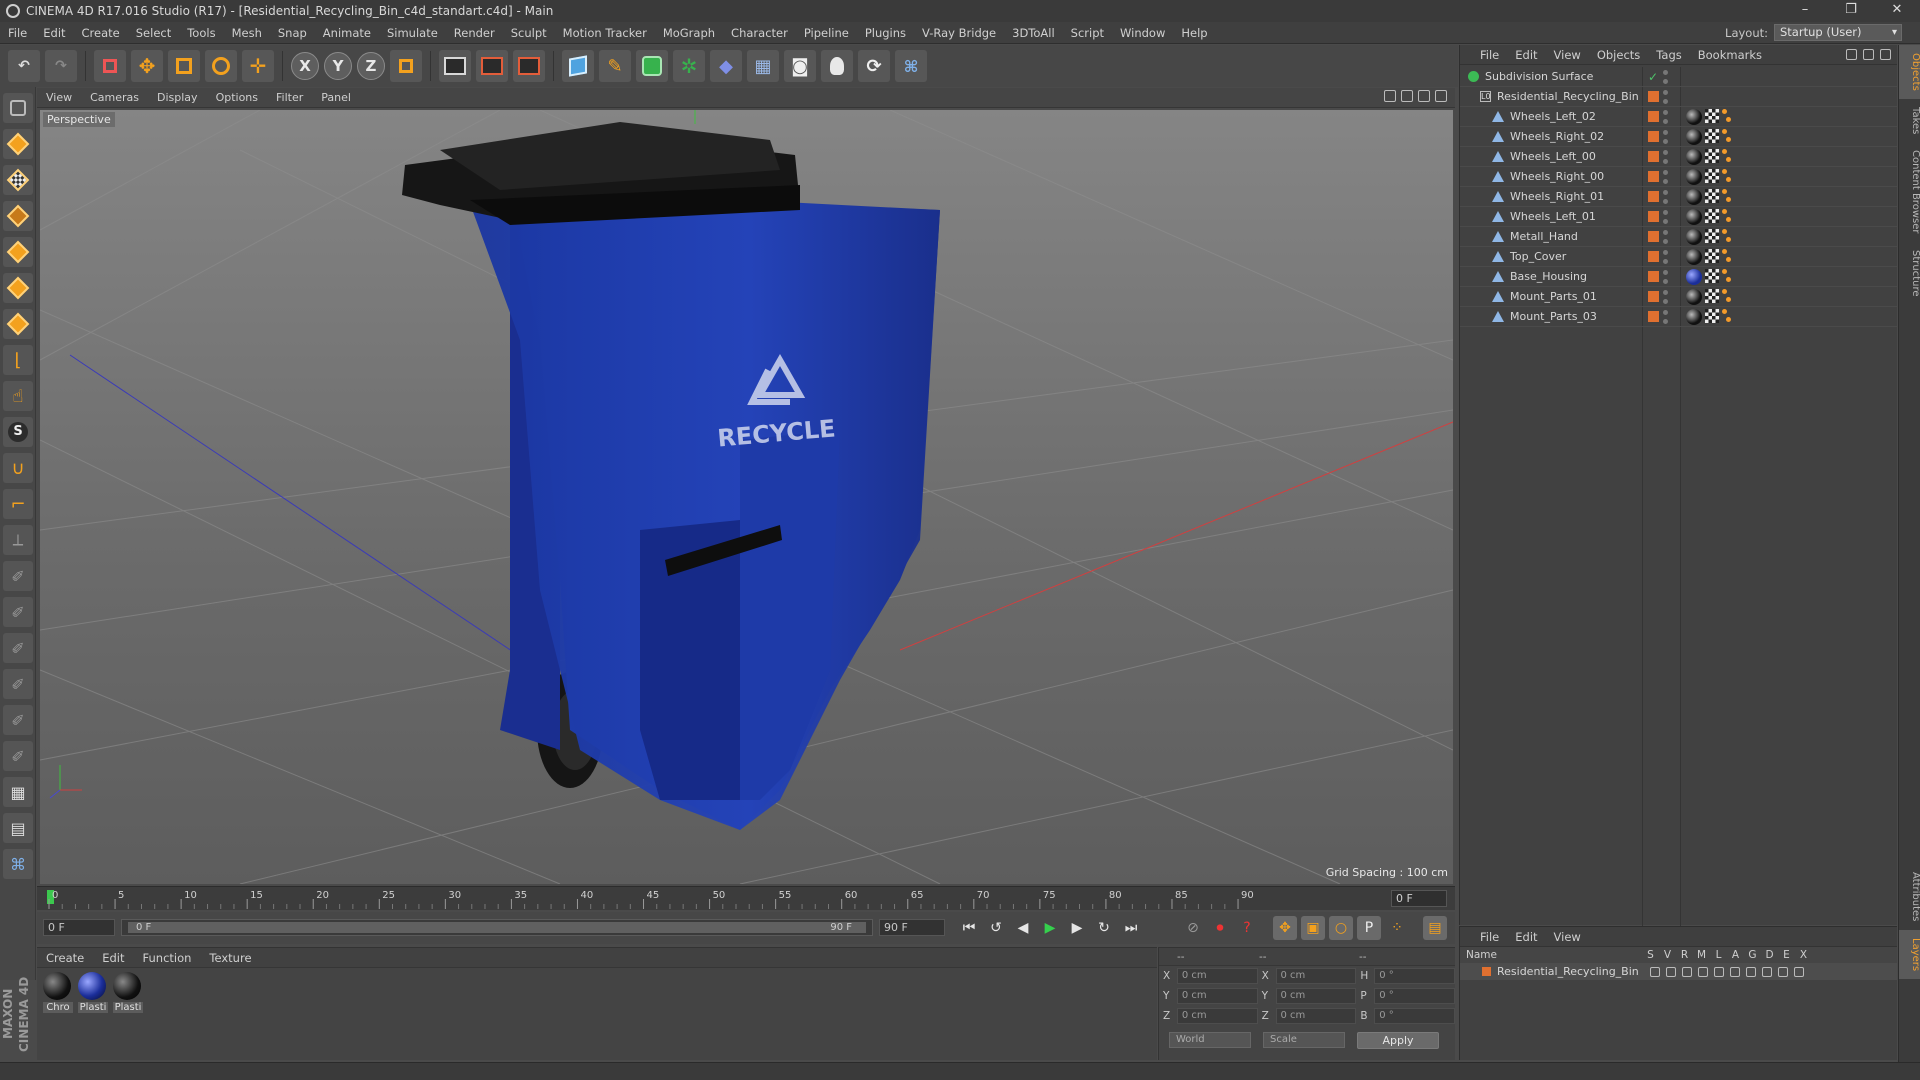 This screenshot has height=1080, width=1920. What do you see at coordinates (289, 97) in the screenshot?
I see `viewport-menu-filter: Filter` at bounding box center [289, 97].